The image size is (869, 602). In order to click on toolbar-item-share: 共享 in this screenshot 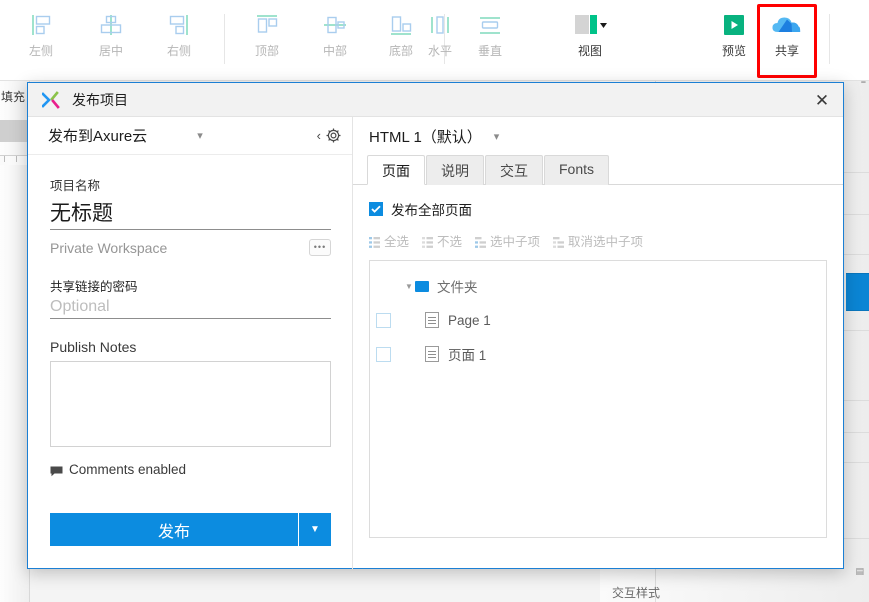, I will do `click(787, 39)`.